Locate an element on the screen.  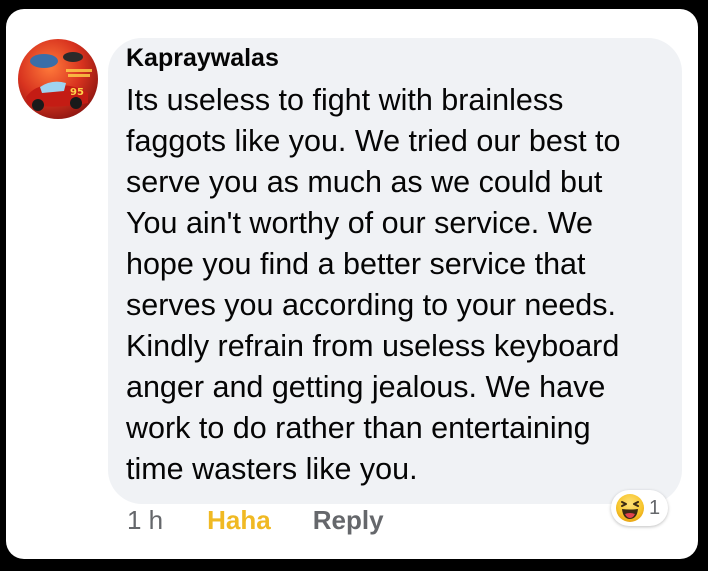
comment-line: Its useless to fight with brainless is located at coordinates (345, 100).